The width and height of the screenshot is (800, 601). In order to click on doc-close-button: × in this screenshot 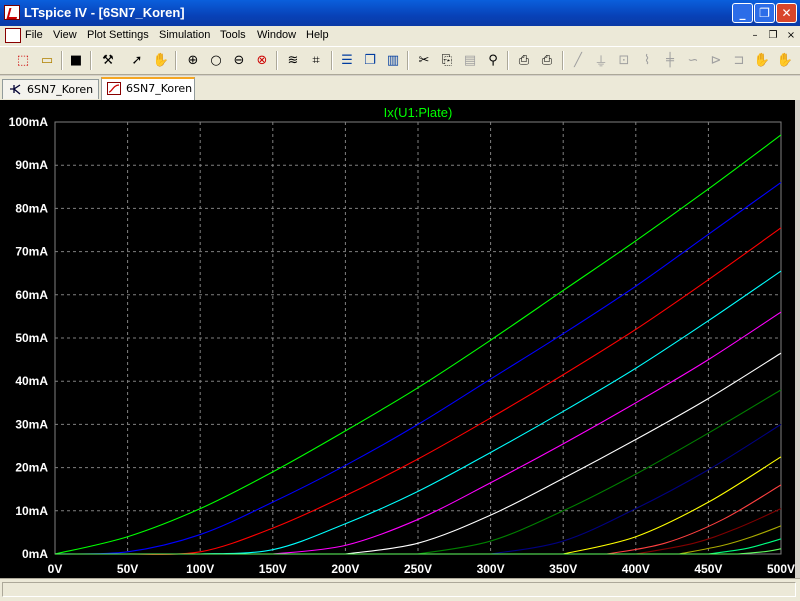, I will do `click(791, 36)`.